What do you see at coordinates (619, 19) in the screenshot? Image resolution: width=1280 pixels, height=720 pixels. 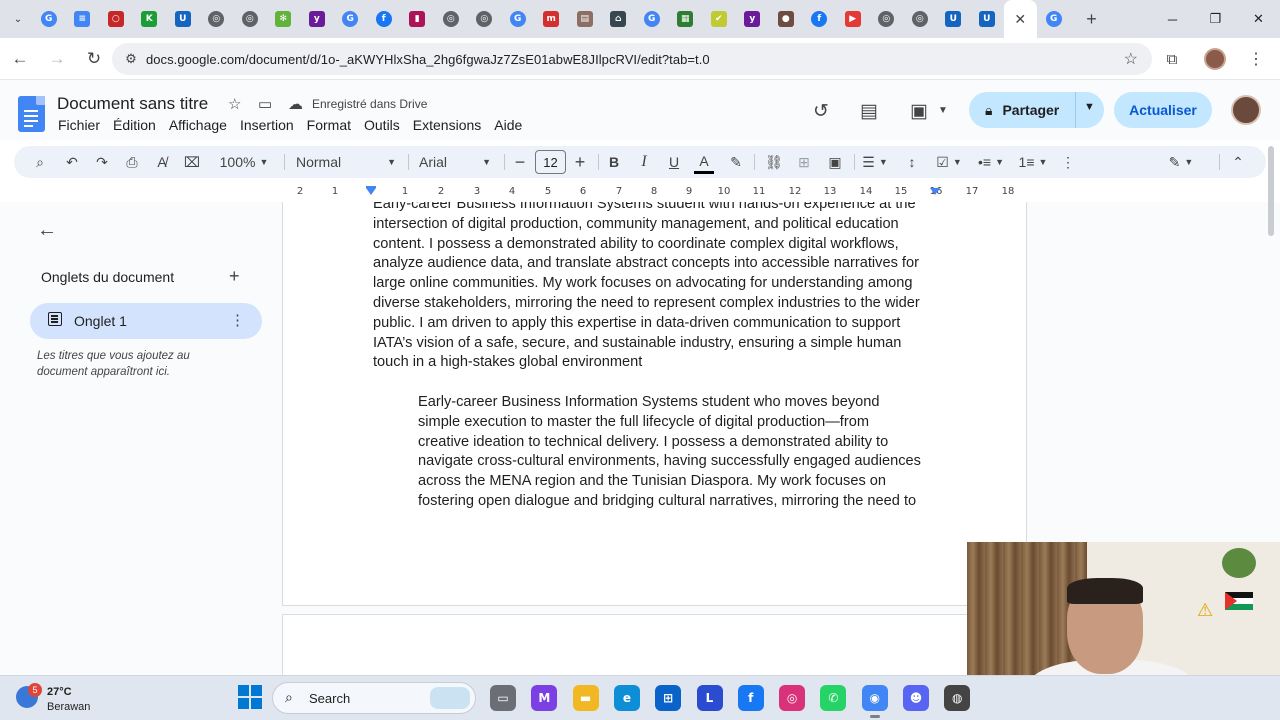 I see `browser-tab: ⌂` at bounding box center [619, 19].